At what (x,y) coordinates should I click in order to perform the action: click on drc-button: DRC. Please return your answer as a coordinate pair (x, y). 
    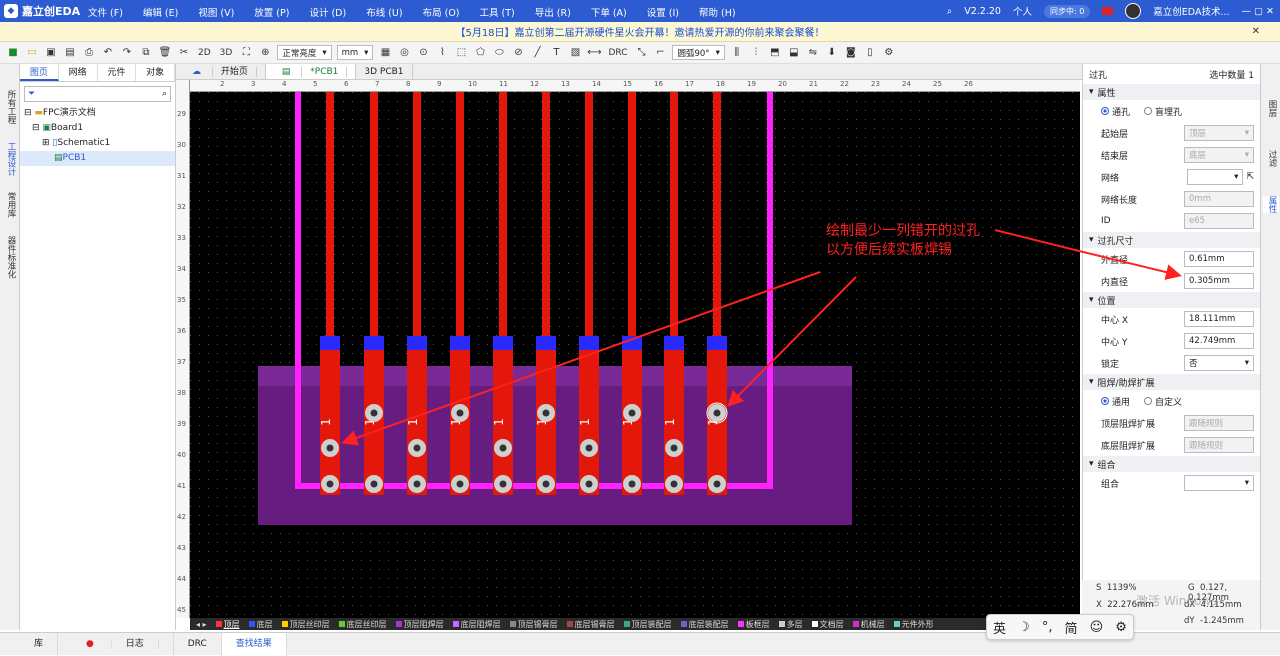
    Looking at the image, I should click on (617, 53).